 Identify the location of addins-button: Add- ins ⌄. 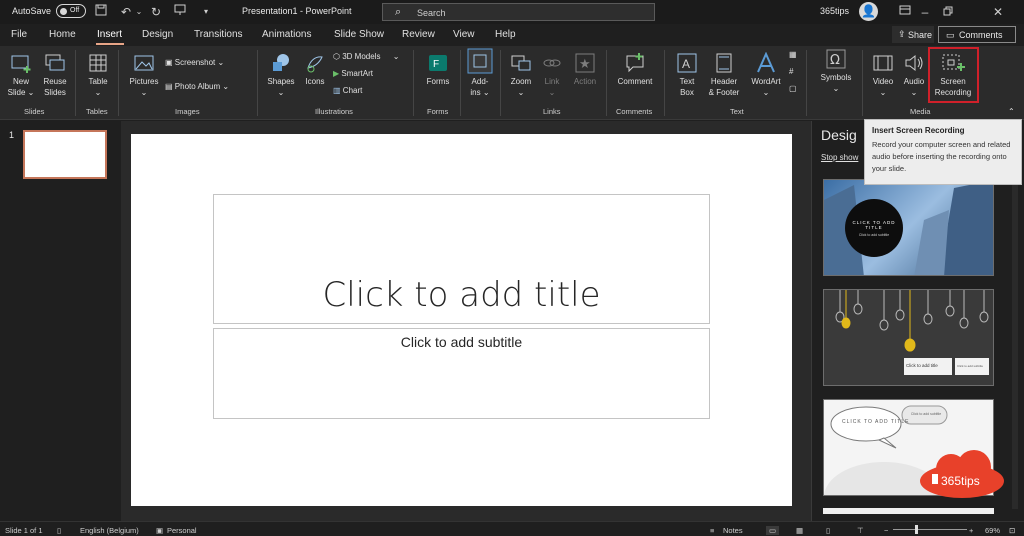
(480, 73).